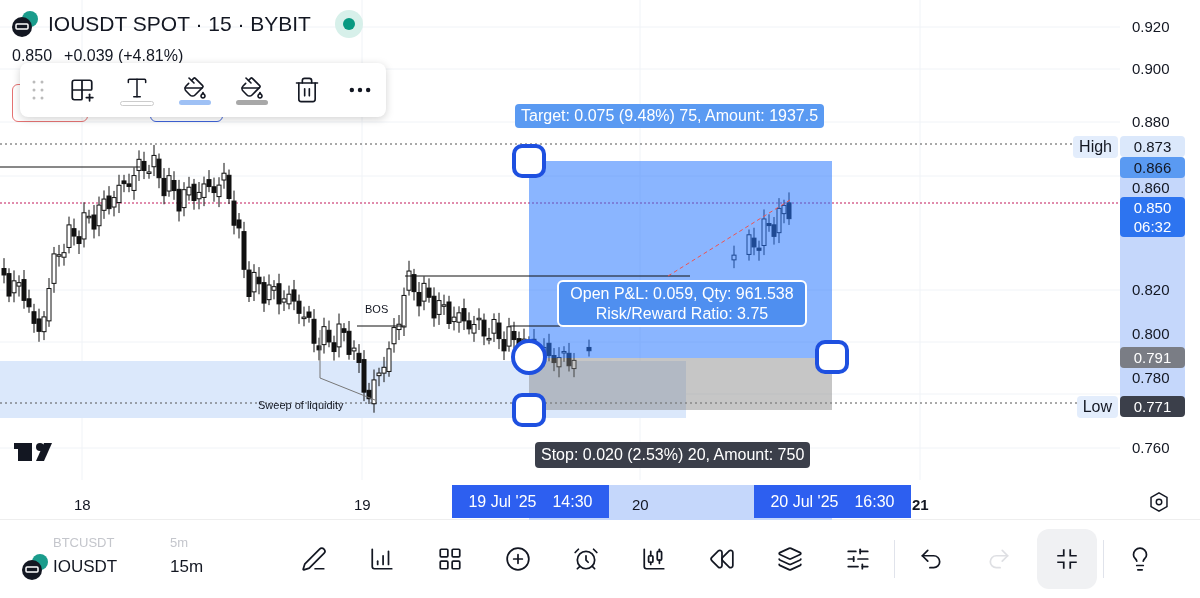  Describe the element at coordinates (347, 365) in the screenshot. I see `sweep-line` at that location.